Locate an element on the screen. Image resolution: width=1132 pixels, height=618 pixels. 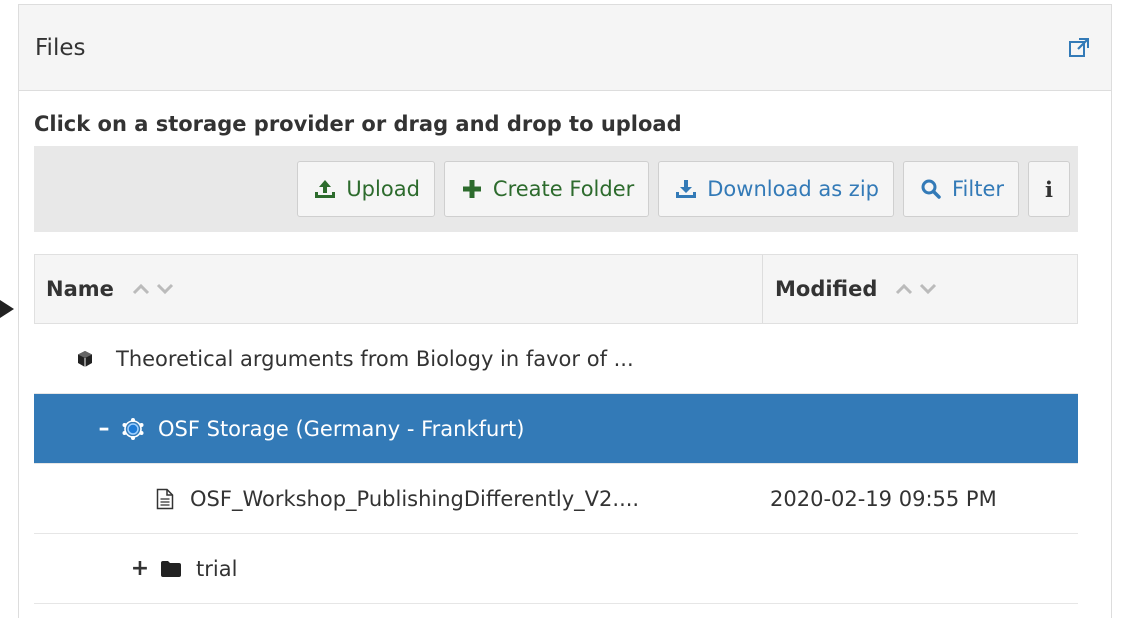
storage-row: – OSF Storage (Germany - Frankfurt) is located at coordinates (556, 429).